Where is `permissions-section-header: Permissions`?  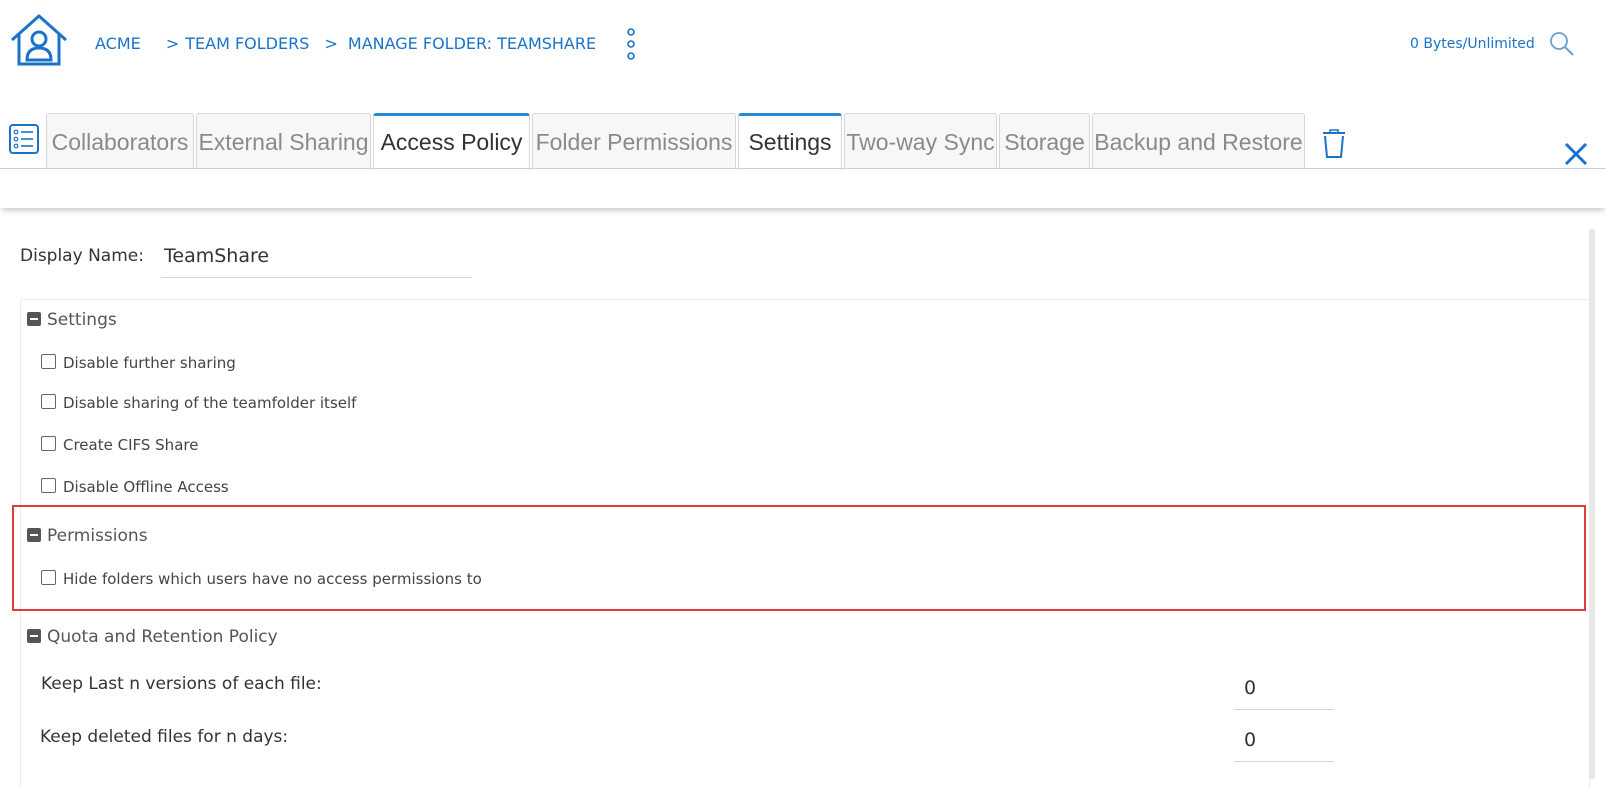 permissions-section-header: Permissions is located at coordinates (87, 536).